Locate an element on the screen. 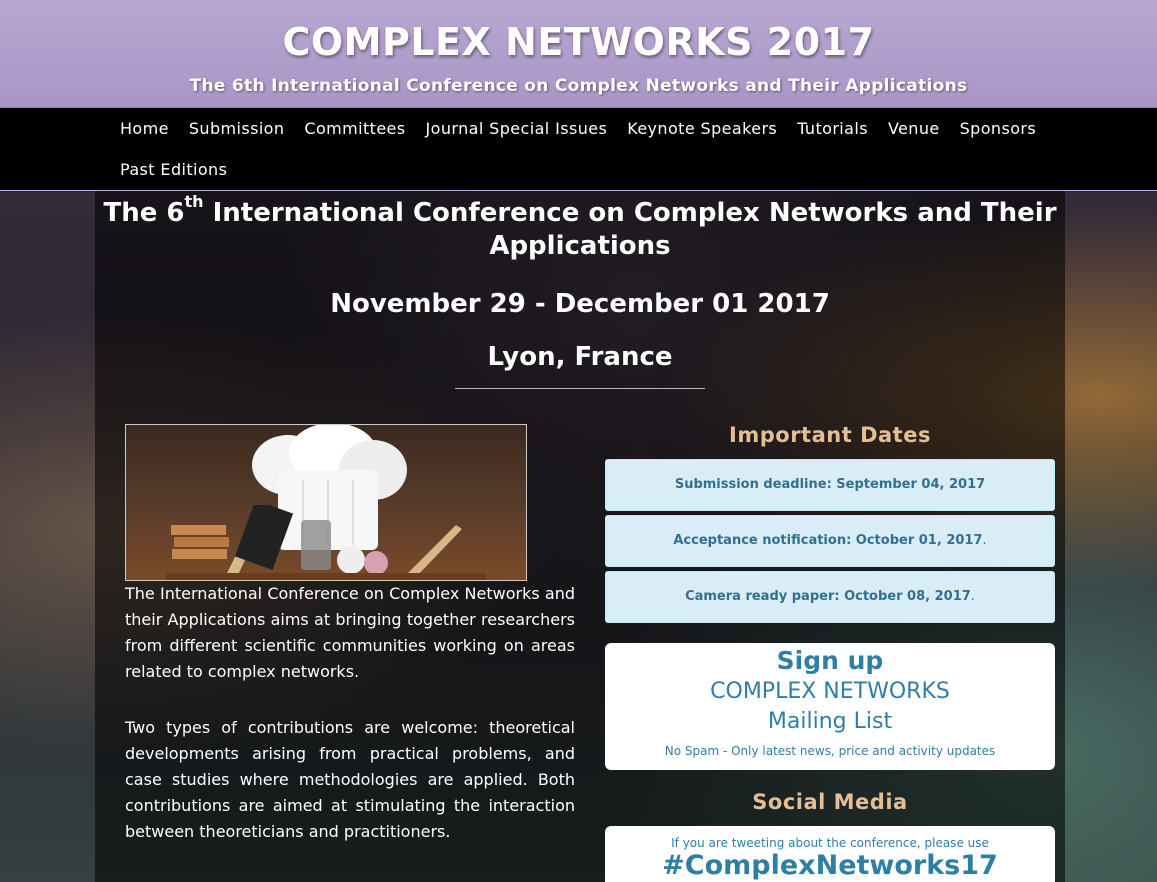 Image resolution: width=1157 pixels, height=882 pixels. signup-title: Sign up is located at coordinates (830, 660).